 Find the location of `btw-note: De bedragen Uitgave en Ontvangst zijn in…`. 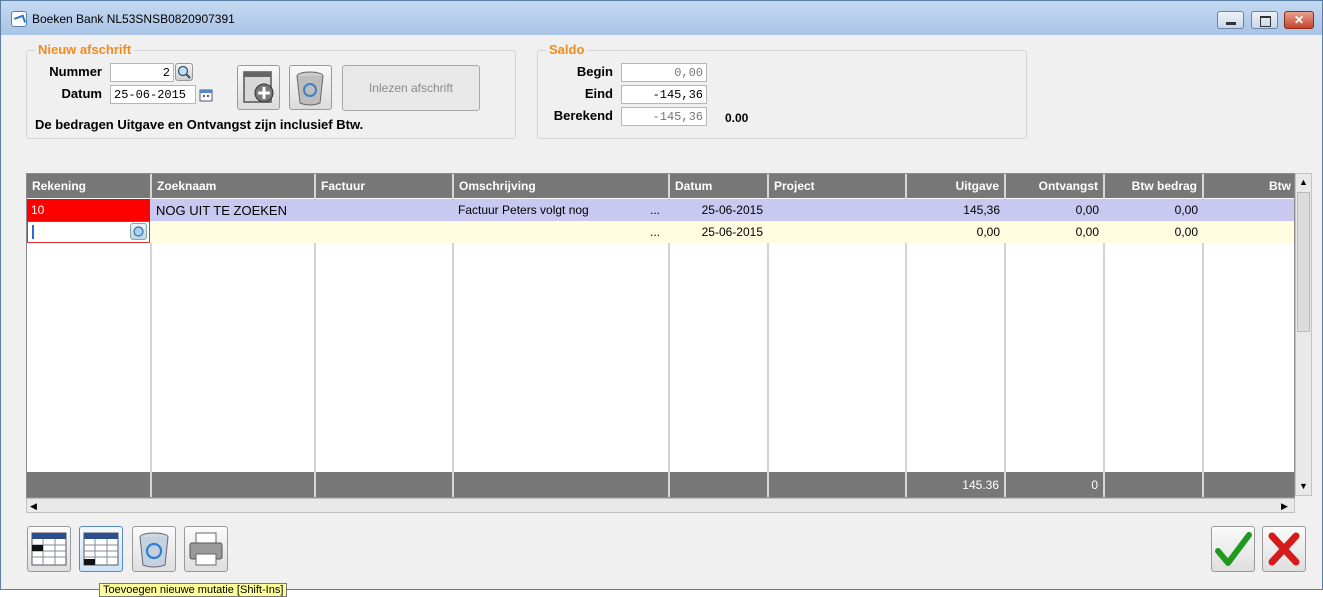

btw-note: De bedragen Uitgave en Ontvangst zijn in… is located at coordinates (199, 124).